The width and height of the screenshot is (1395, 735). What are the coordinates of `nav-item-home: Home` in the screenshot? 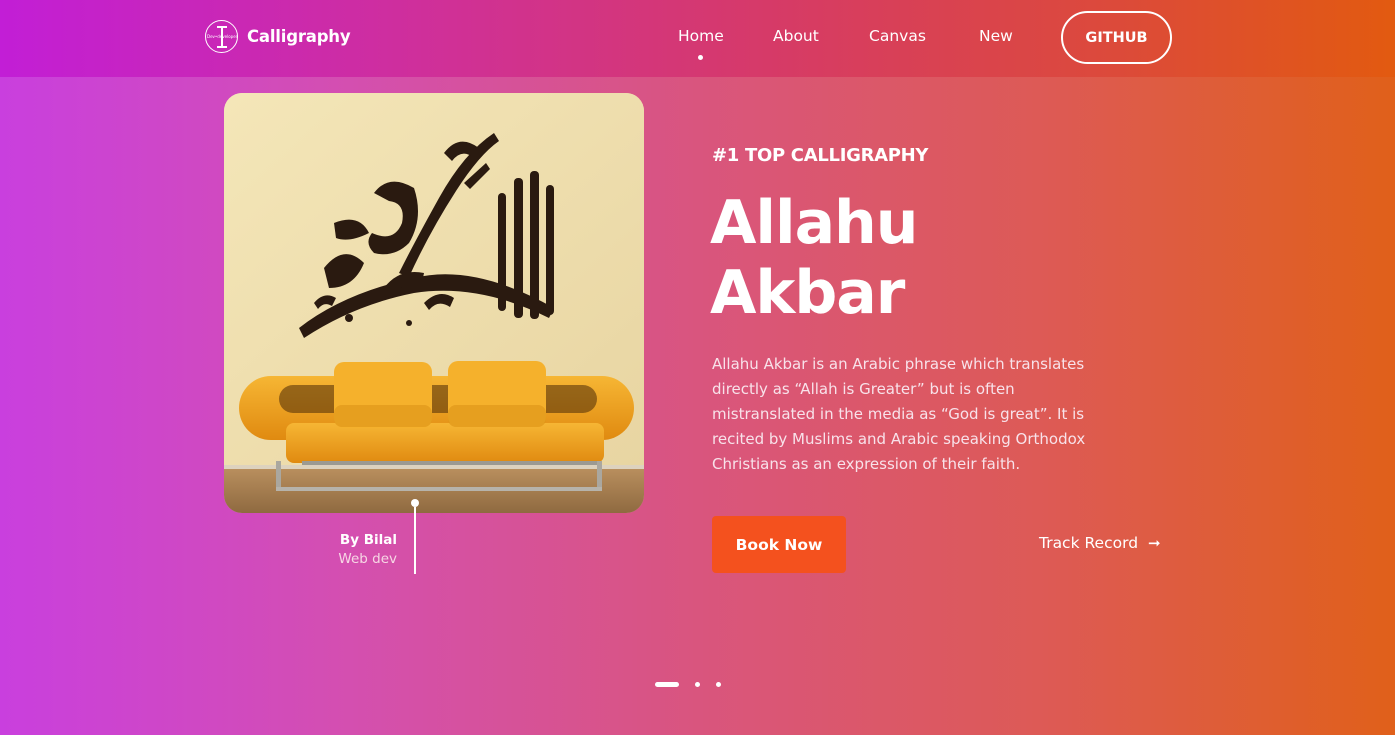 It's located at (701, 43).